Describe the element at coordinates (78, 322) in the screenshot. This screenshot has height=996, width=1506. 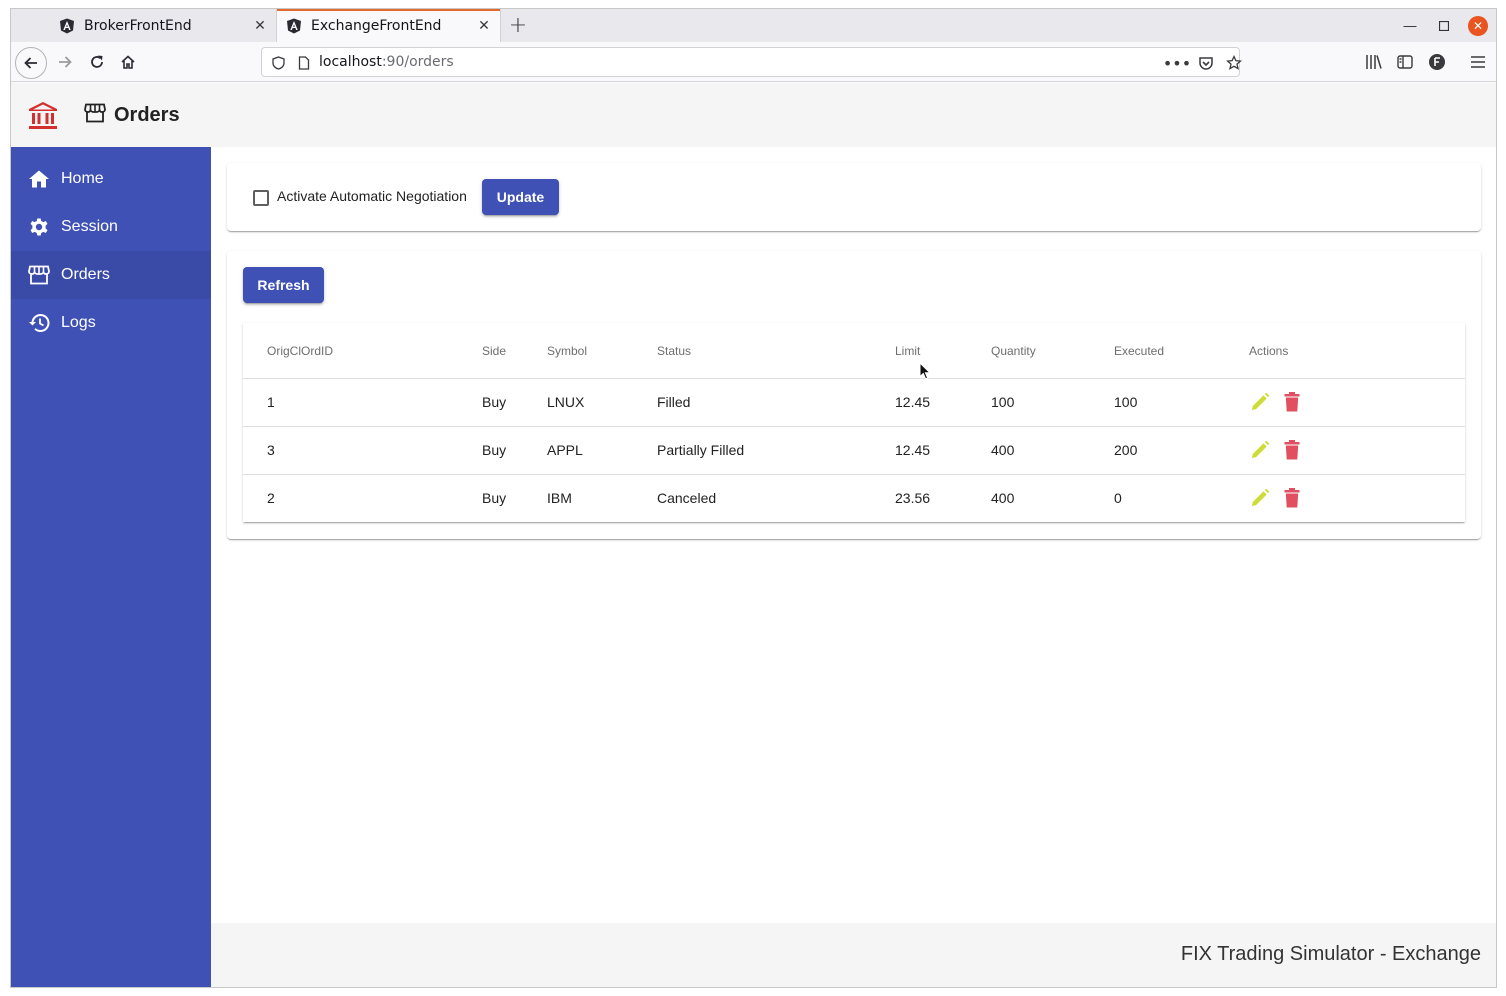
I see `sidebar-item-label: Logs` at that location.